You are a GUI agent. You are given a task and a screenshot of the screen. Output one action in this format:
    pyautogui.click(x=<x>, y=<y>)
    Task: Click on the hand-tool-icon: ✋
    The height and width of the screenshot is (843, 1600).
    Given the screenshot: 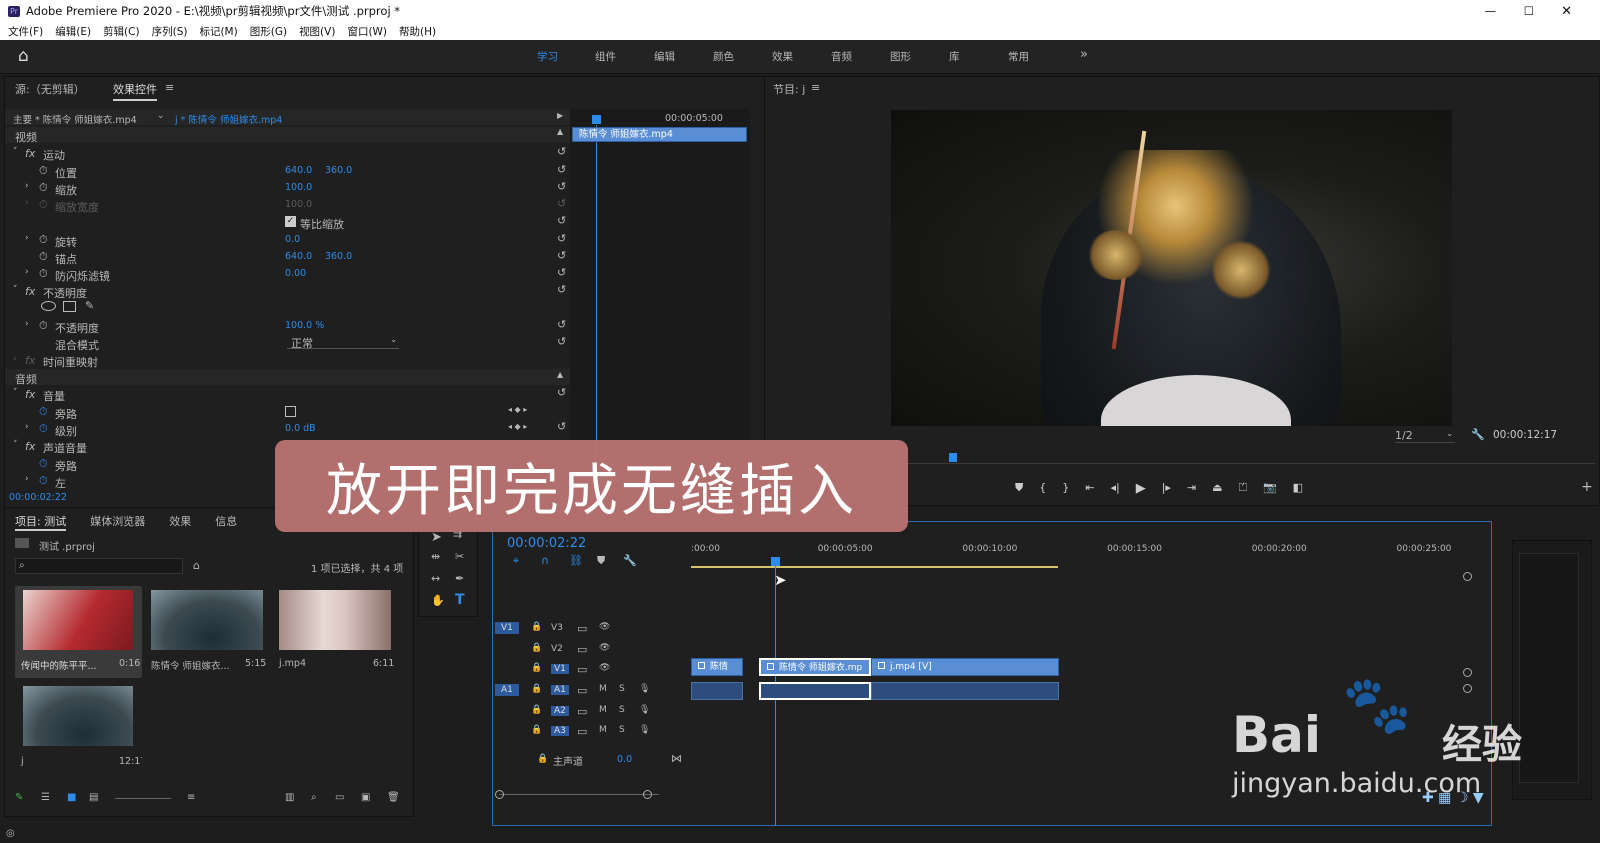 What is the action you would take?
    pyautogui.click(x=438, y=600)
    